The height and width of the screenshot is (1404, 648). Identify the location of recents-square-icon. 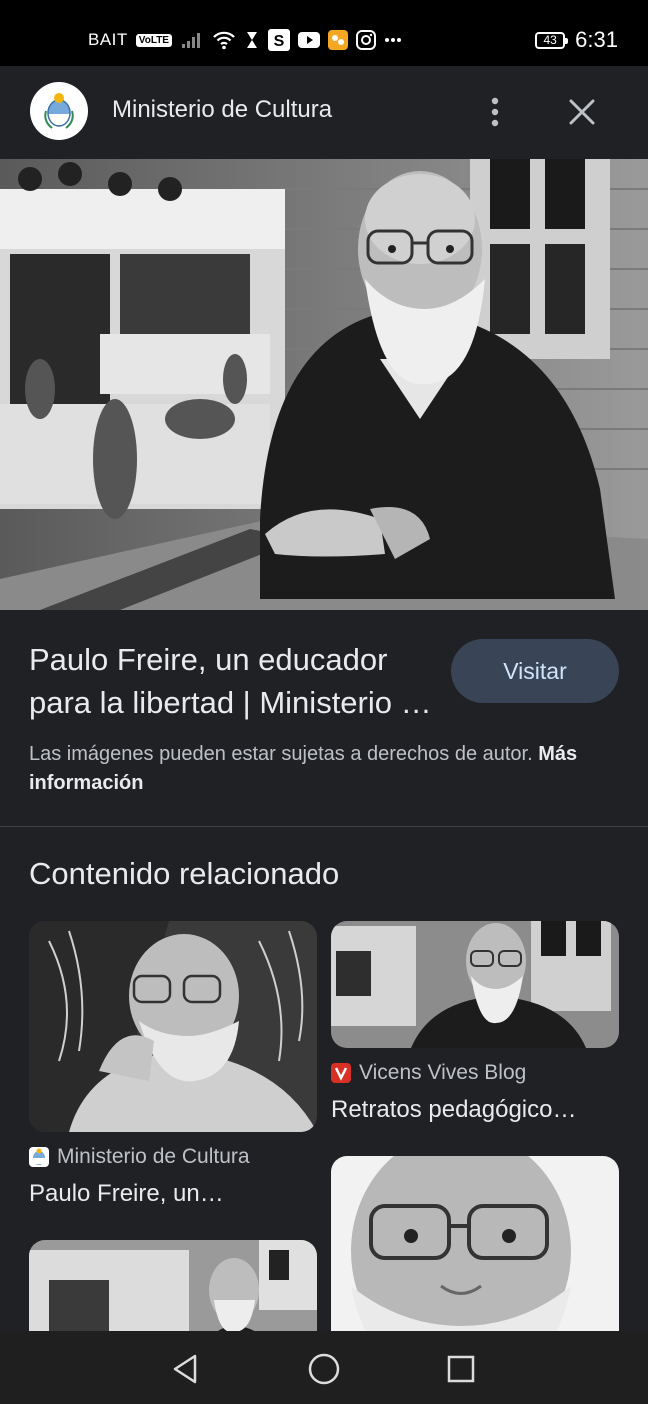
(461, 1369).